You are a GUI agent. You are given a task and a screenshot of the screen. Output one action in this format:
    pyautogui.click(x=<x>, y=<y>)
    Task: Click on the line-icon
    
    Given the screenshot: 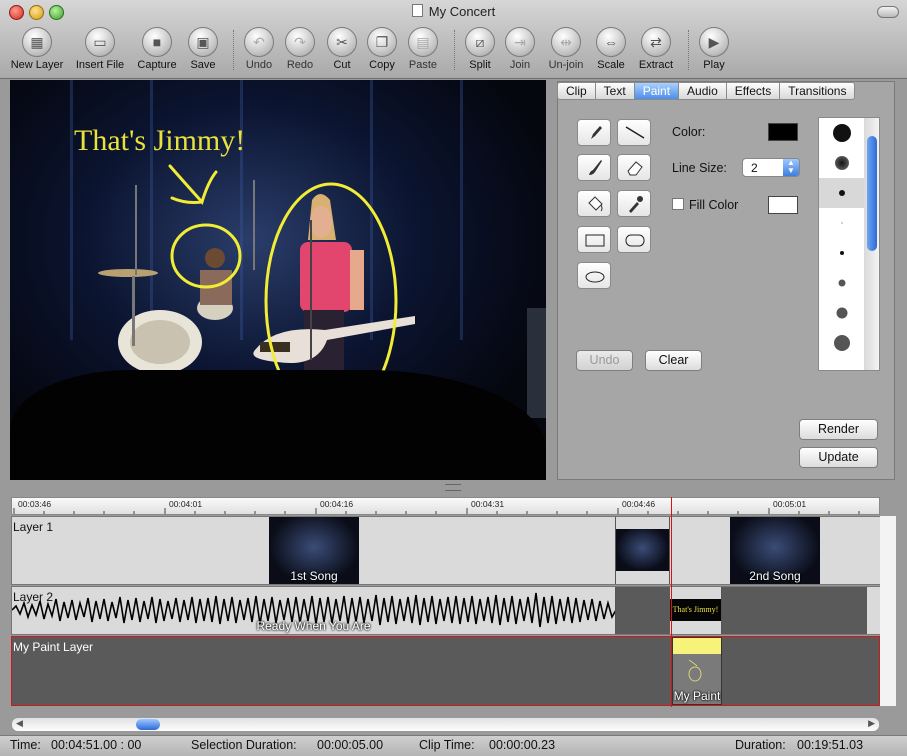 What is the action you would take?
    pyautogui.click(x=635, y=132)
    